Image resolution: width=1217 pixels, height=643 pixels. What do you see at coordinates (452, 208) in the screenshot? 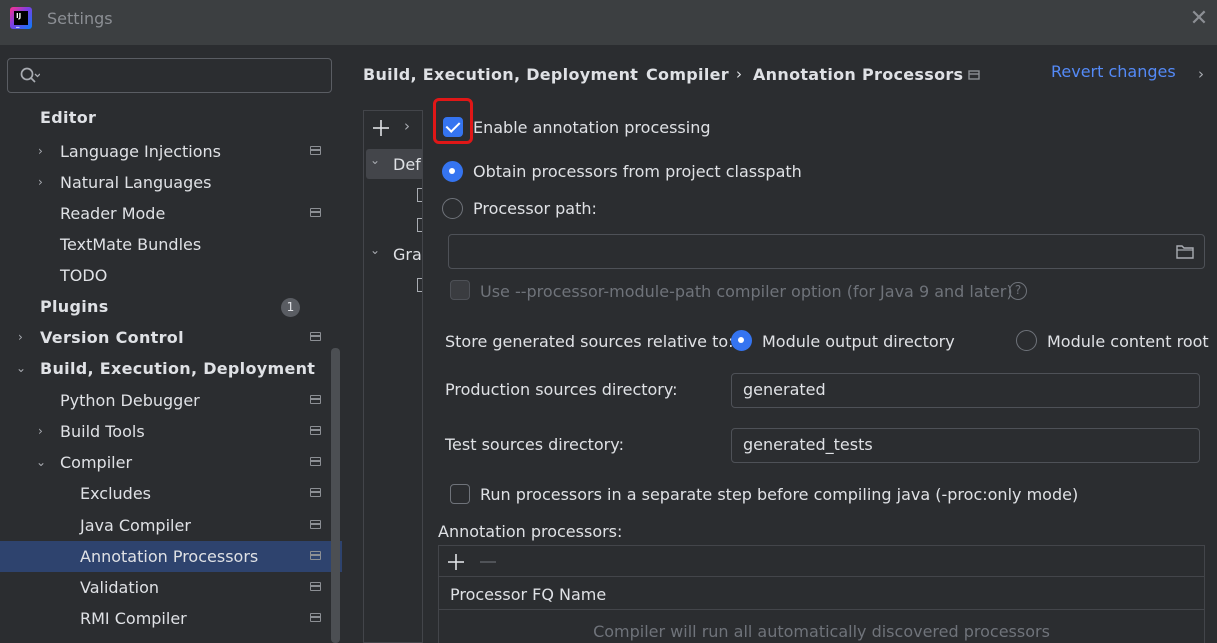
I see `processor-path-radio` at bounding box center [452, 208].